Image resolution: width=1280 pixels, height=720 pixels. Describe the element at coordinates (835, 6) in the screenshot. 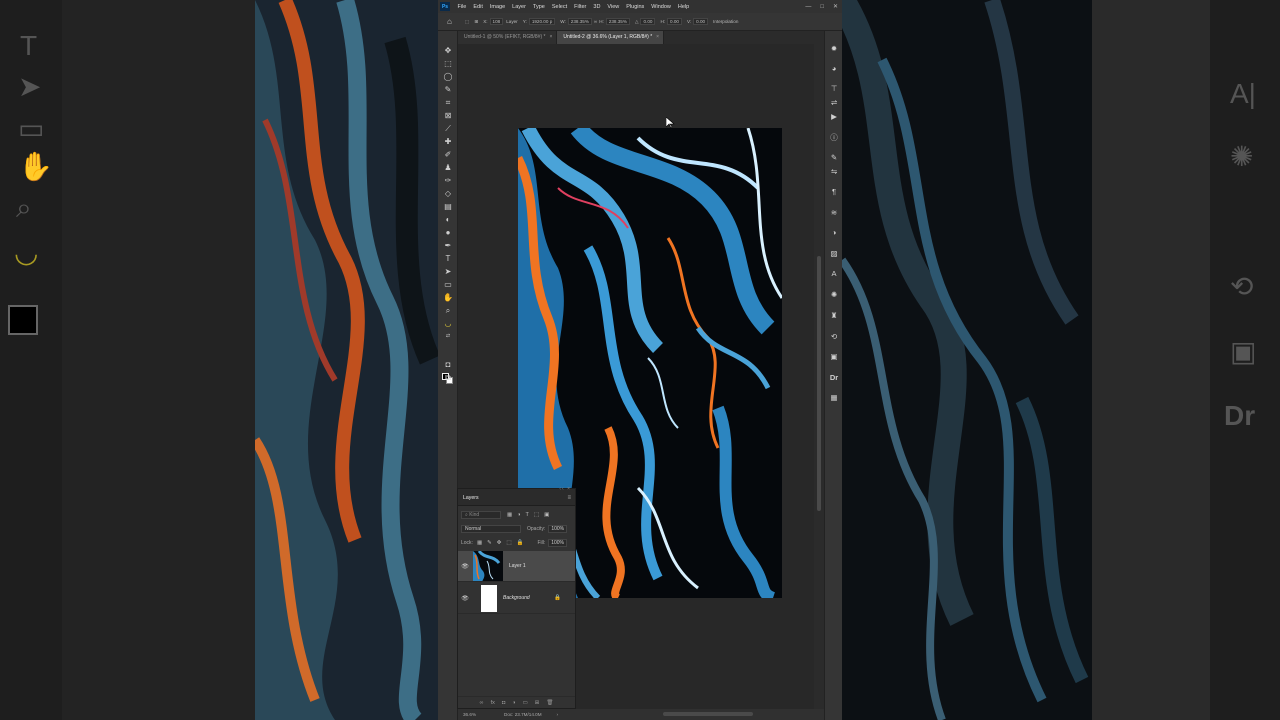

I see `close-button: ✕` at that location.